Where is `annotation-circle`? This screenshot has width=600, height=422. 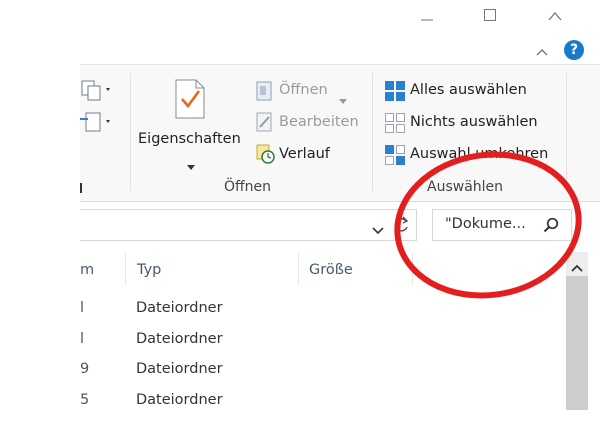 annotation-circle is located at coordinates (488, 225).